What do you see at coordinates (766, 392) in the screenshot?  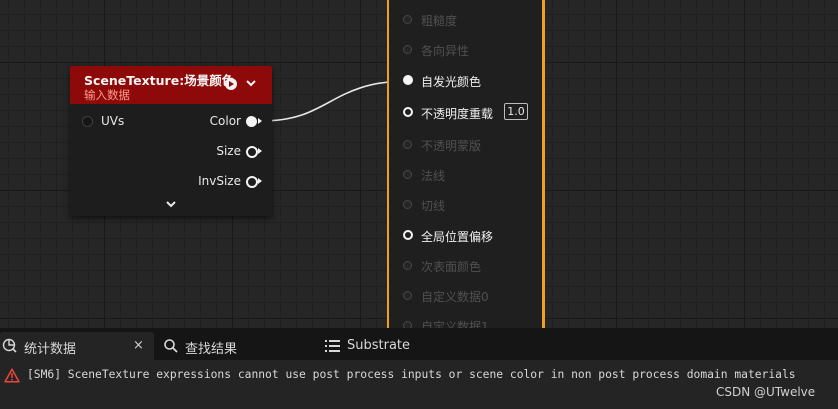 I see `watermark: CSDN @UTwelve` at bounding box center [766, 392].